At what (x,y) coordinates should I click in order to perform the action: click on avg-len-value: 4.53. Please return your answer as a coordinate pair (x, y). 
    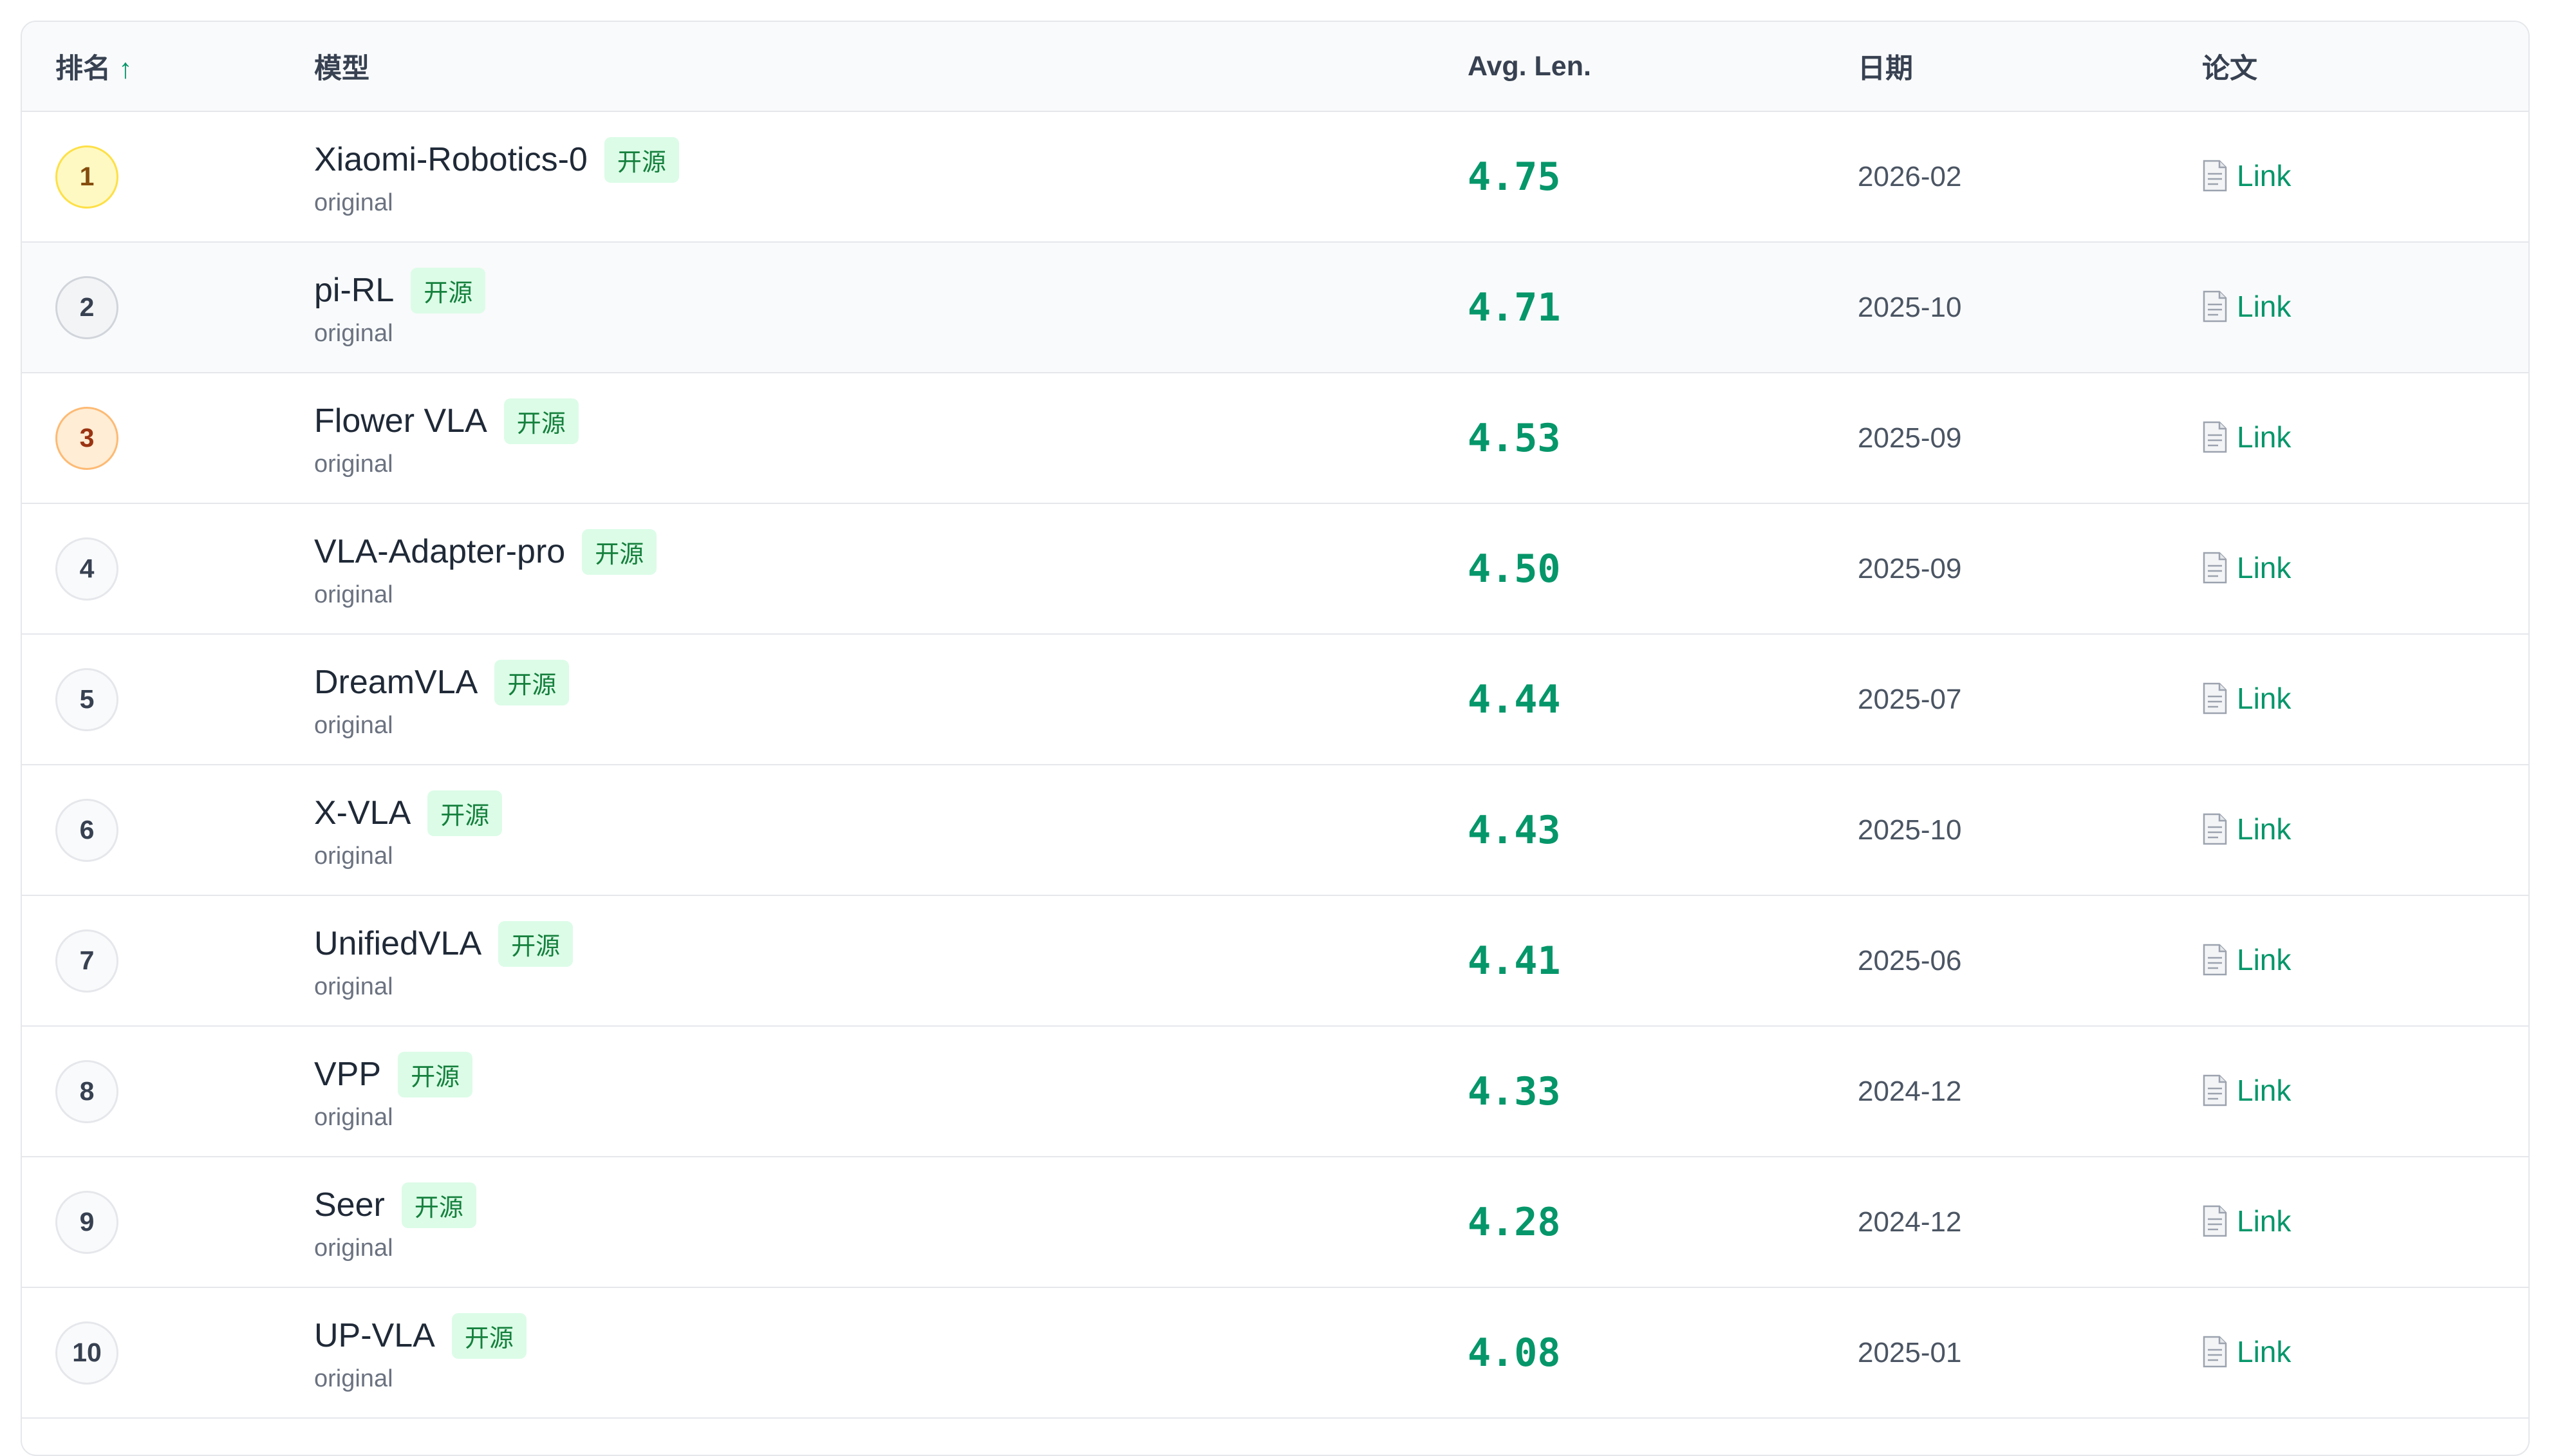
    Looking at the image, I should click on (1515, 438).